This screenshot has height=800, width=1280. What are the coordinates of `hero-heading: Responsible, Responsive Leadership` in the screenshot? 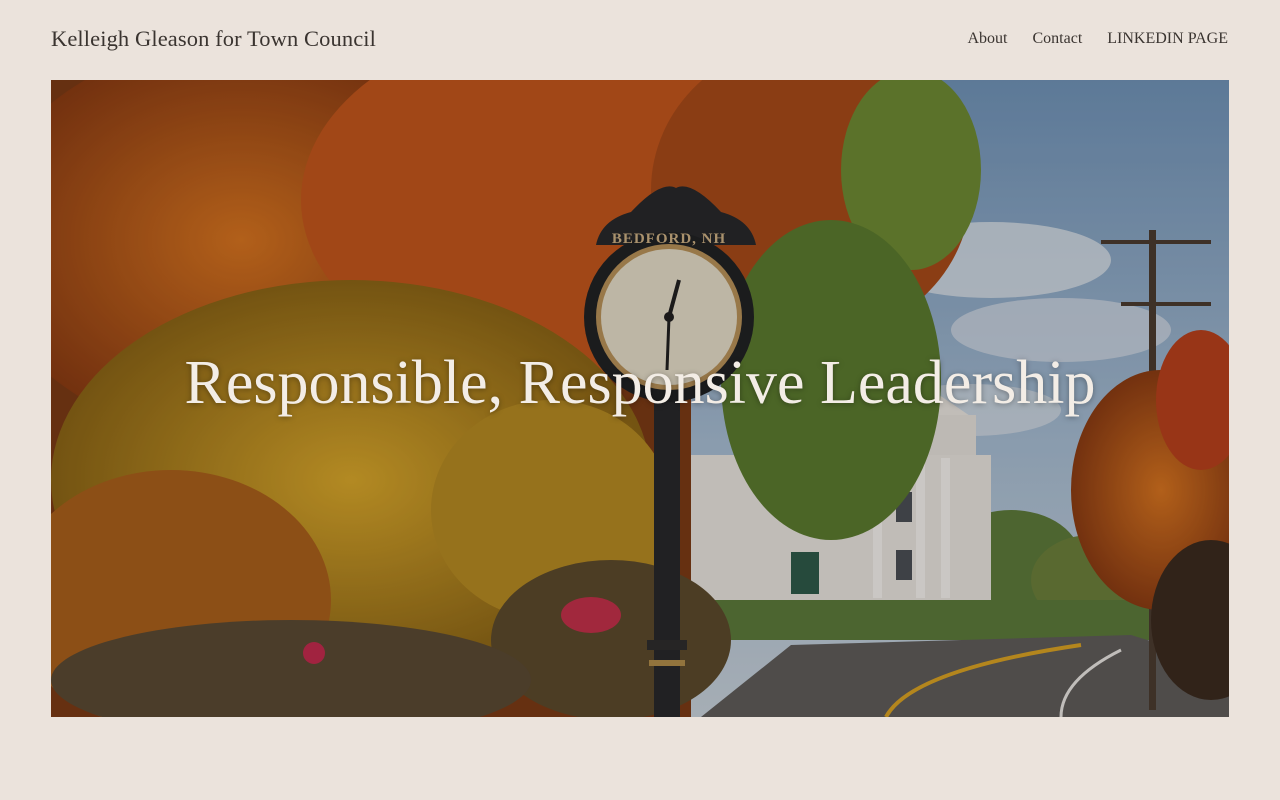 It's located at (640, 383).